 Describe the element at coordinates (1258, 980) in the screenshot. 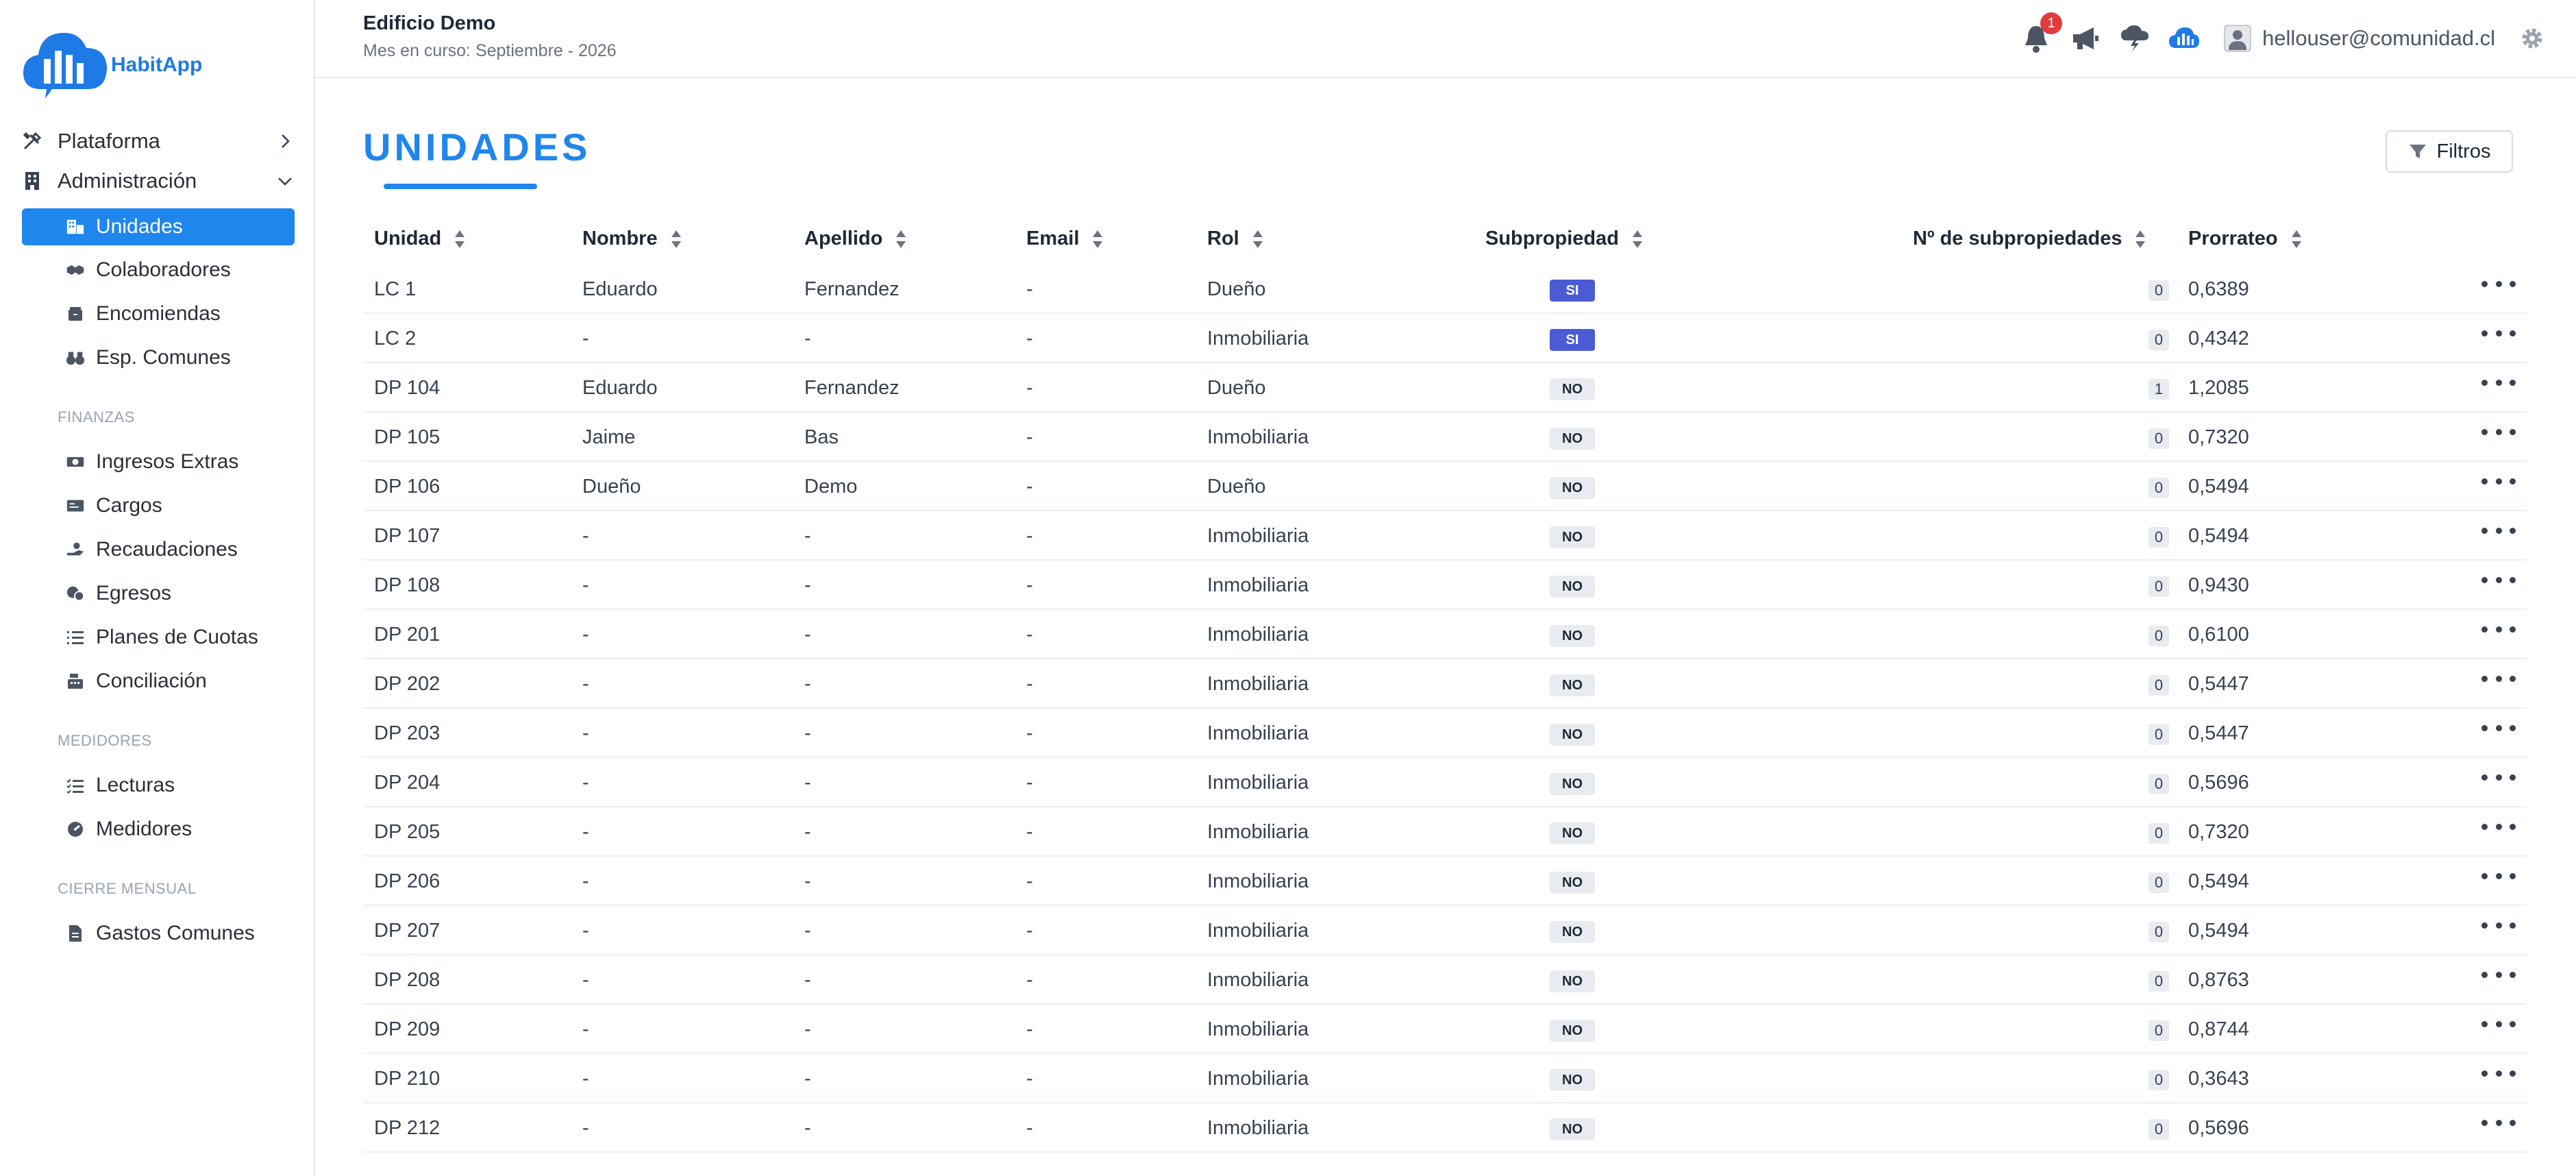

I see `cell-rol: Inmobiliaria` at that location.